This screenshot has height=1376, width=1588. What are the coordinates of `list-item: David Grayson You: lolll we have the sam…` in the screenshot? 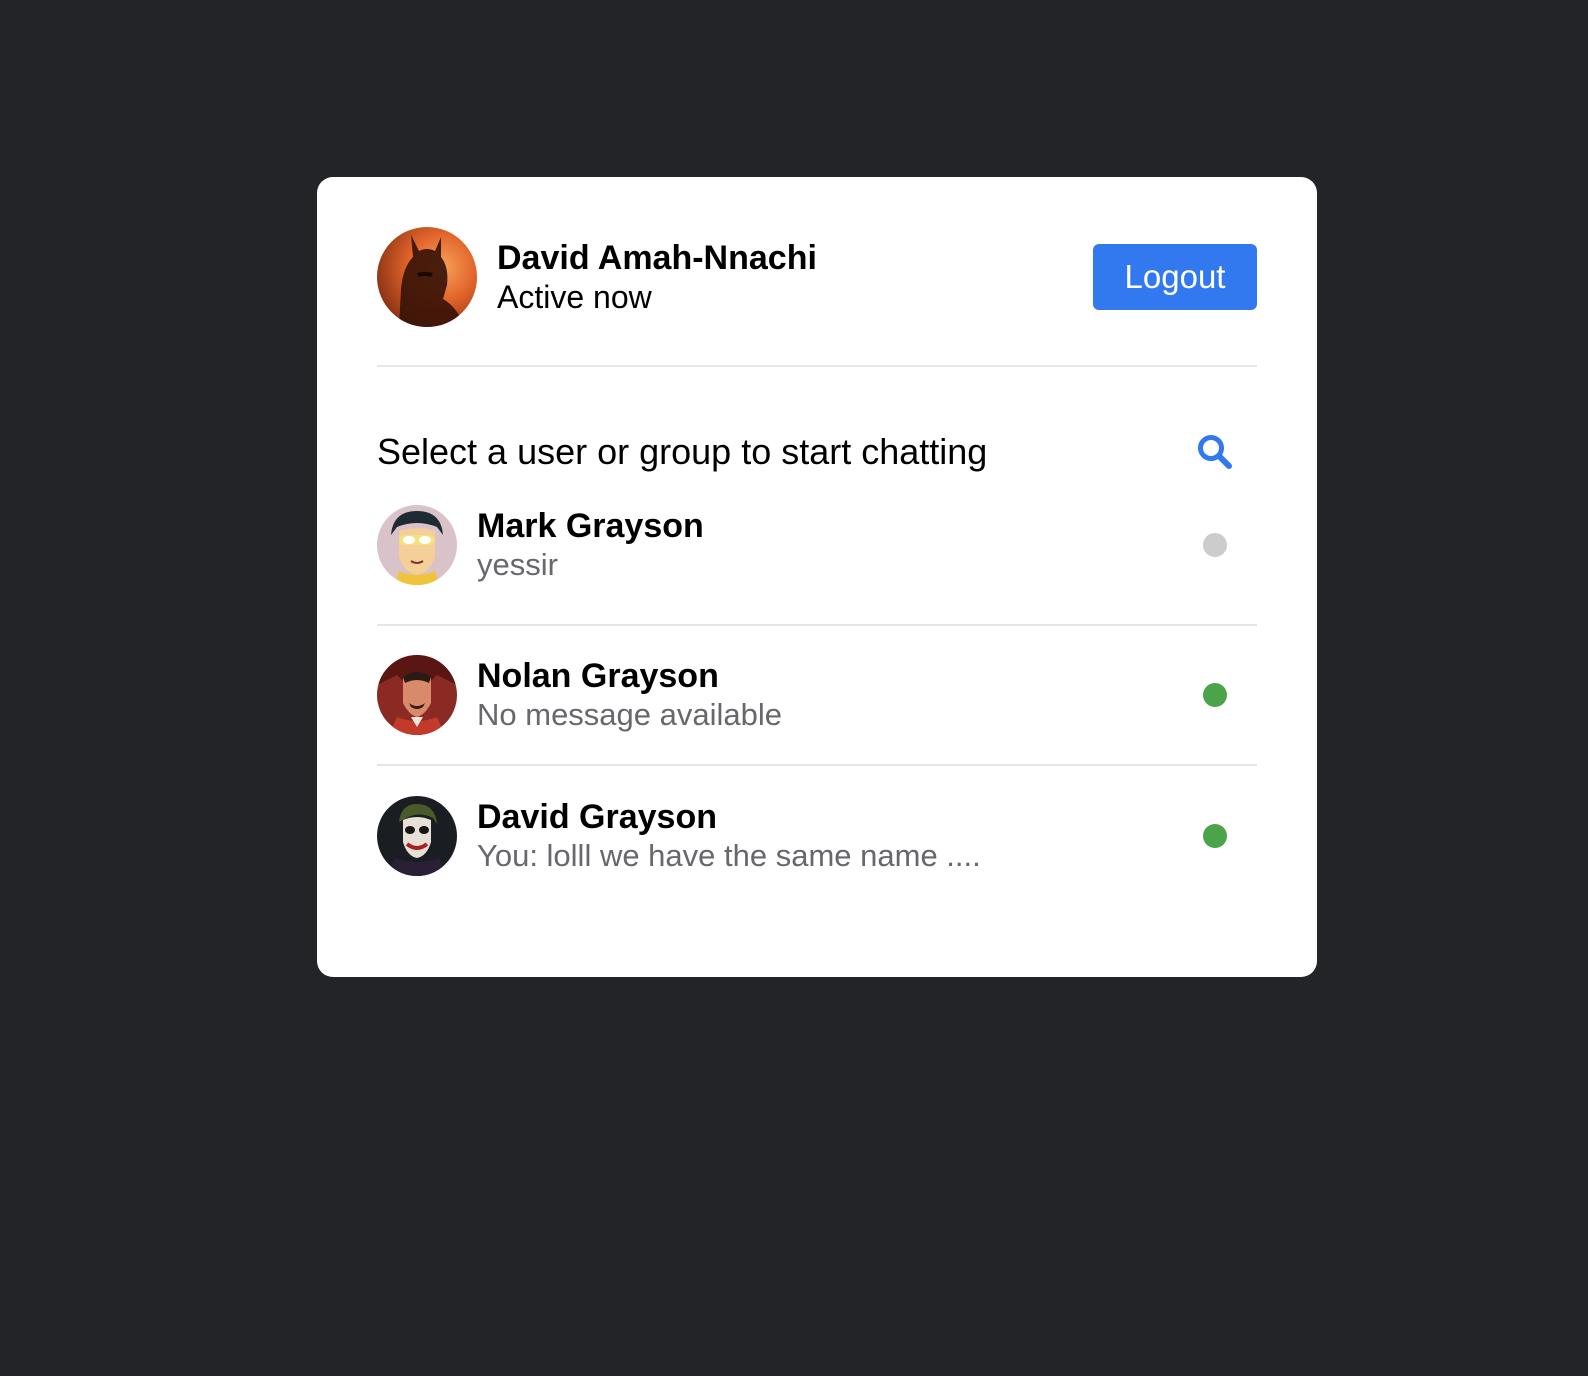 It's located at (817, 836).